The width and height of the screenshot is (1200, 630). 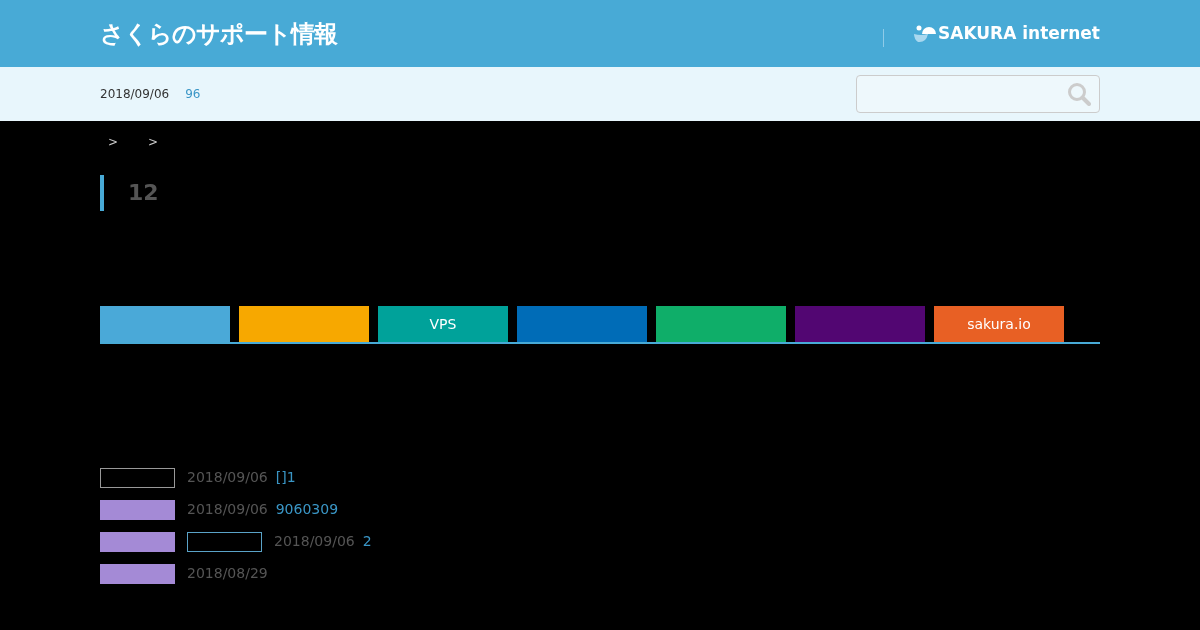 What do you see at coordinates (999, 324) in the screenshot?
I see `category-tab: sakura.io` at bounding box center [999, 324].